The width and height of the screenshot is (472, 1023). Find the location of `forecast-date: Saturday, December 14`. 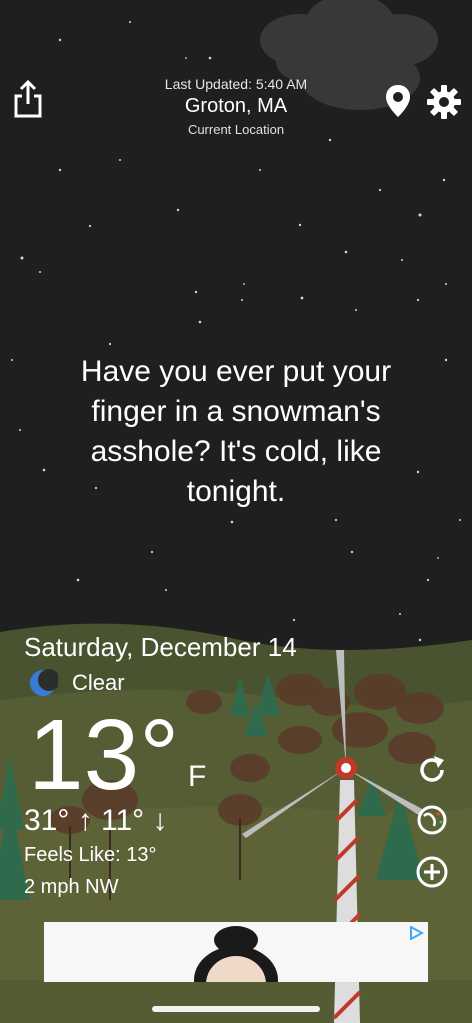

forecast-date: Saturday, December 14 is located at coordinates (160, 647).